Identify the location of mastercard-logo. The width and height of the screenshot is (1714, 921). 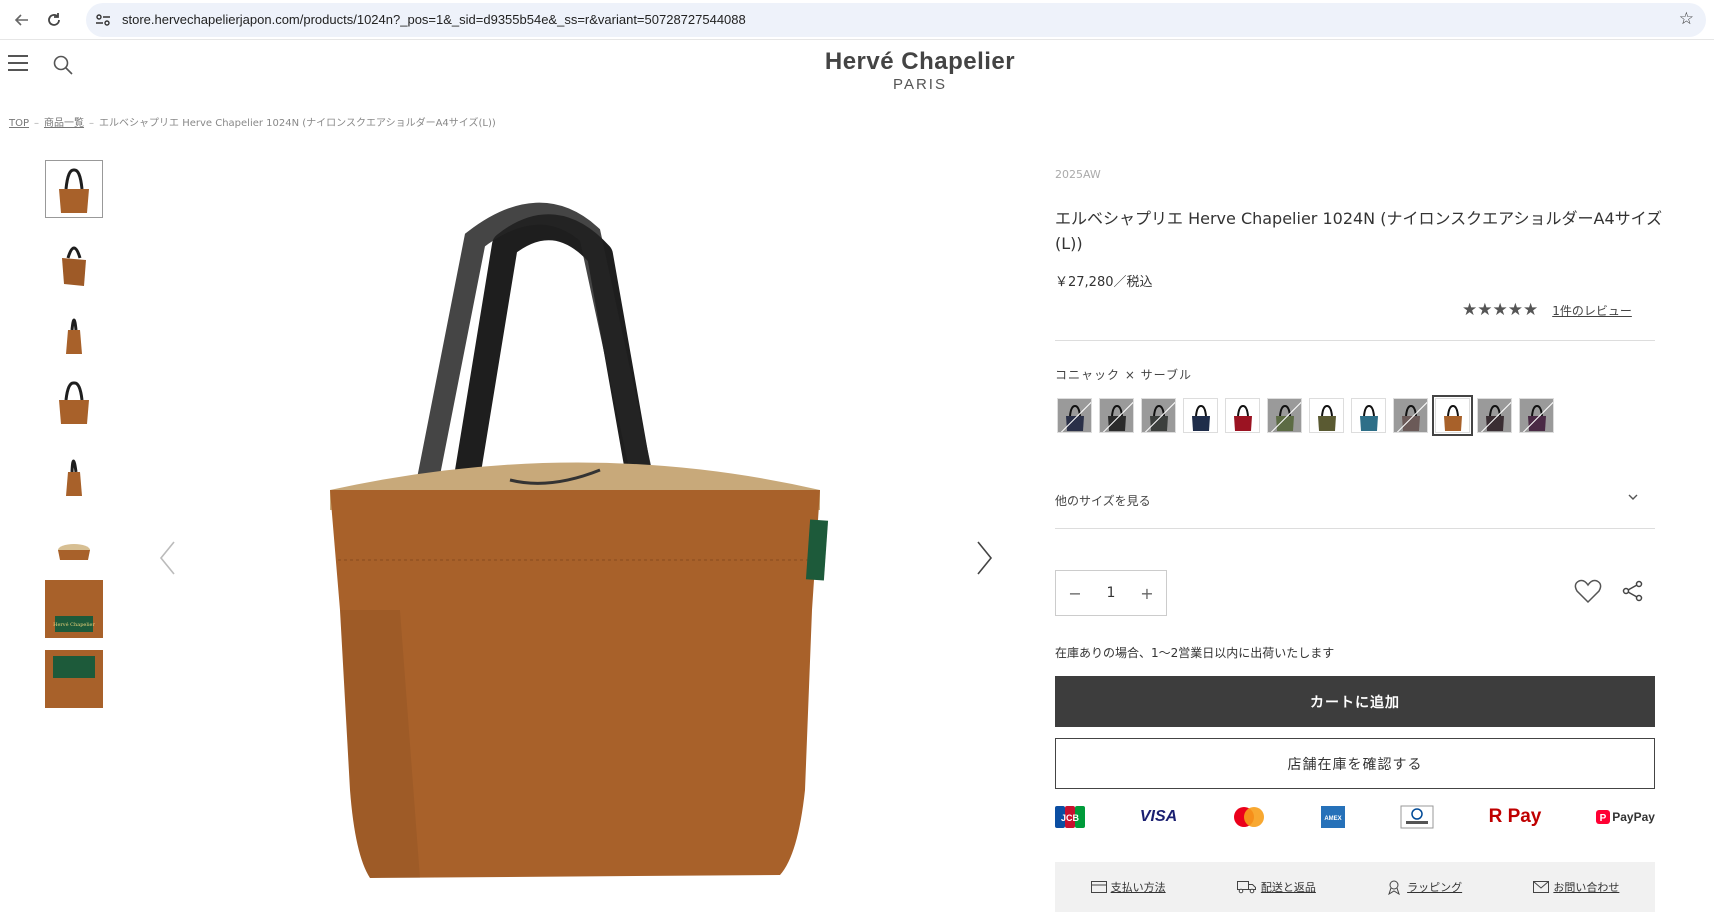
(1249, 817).